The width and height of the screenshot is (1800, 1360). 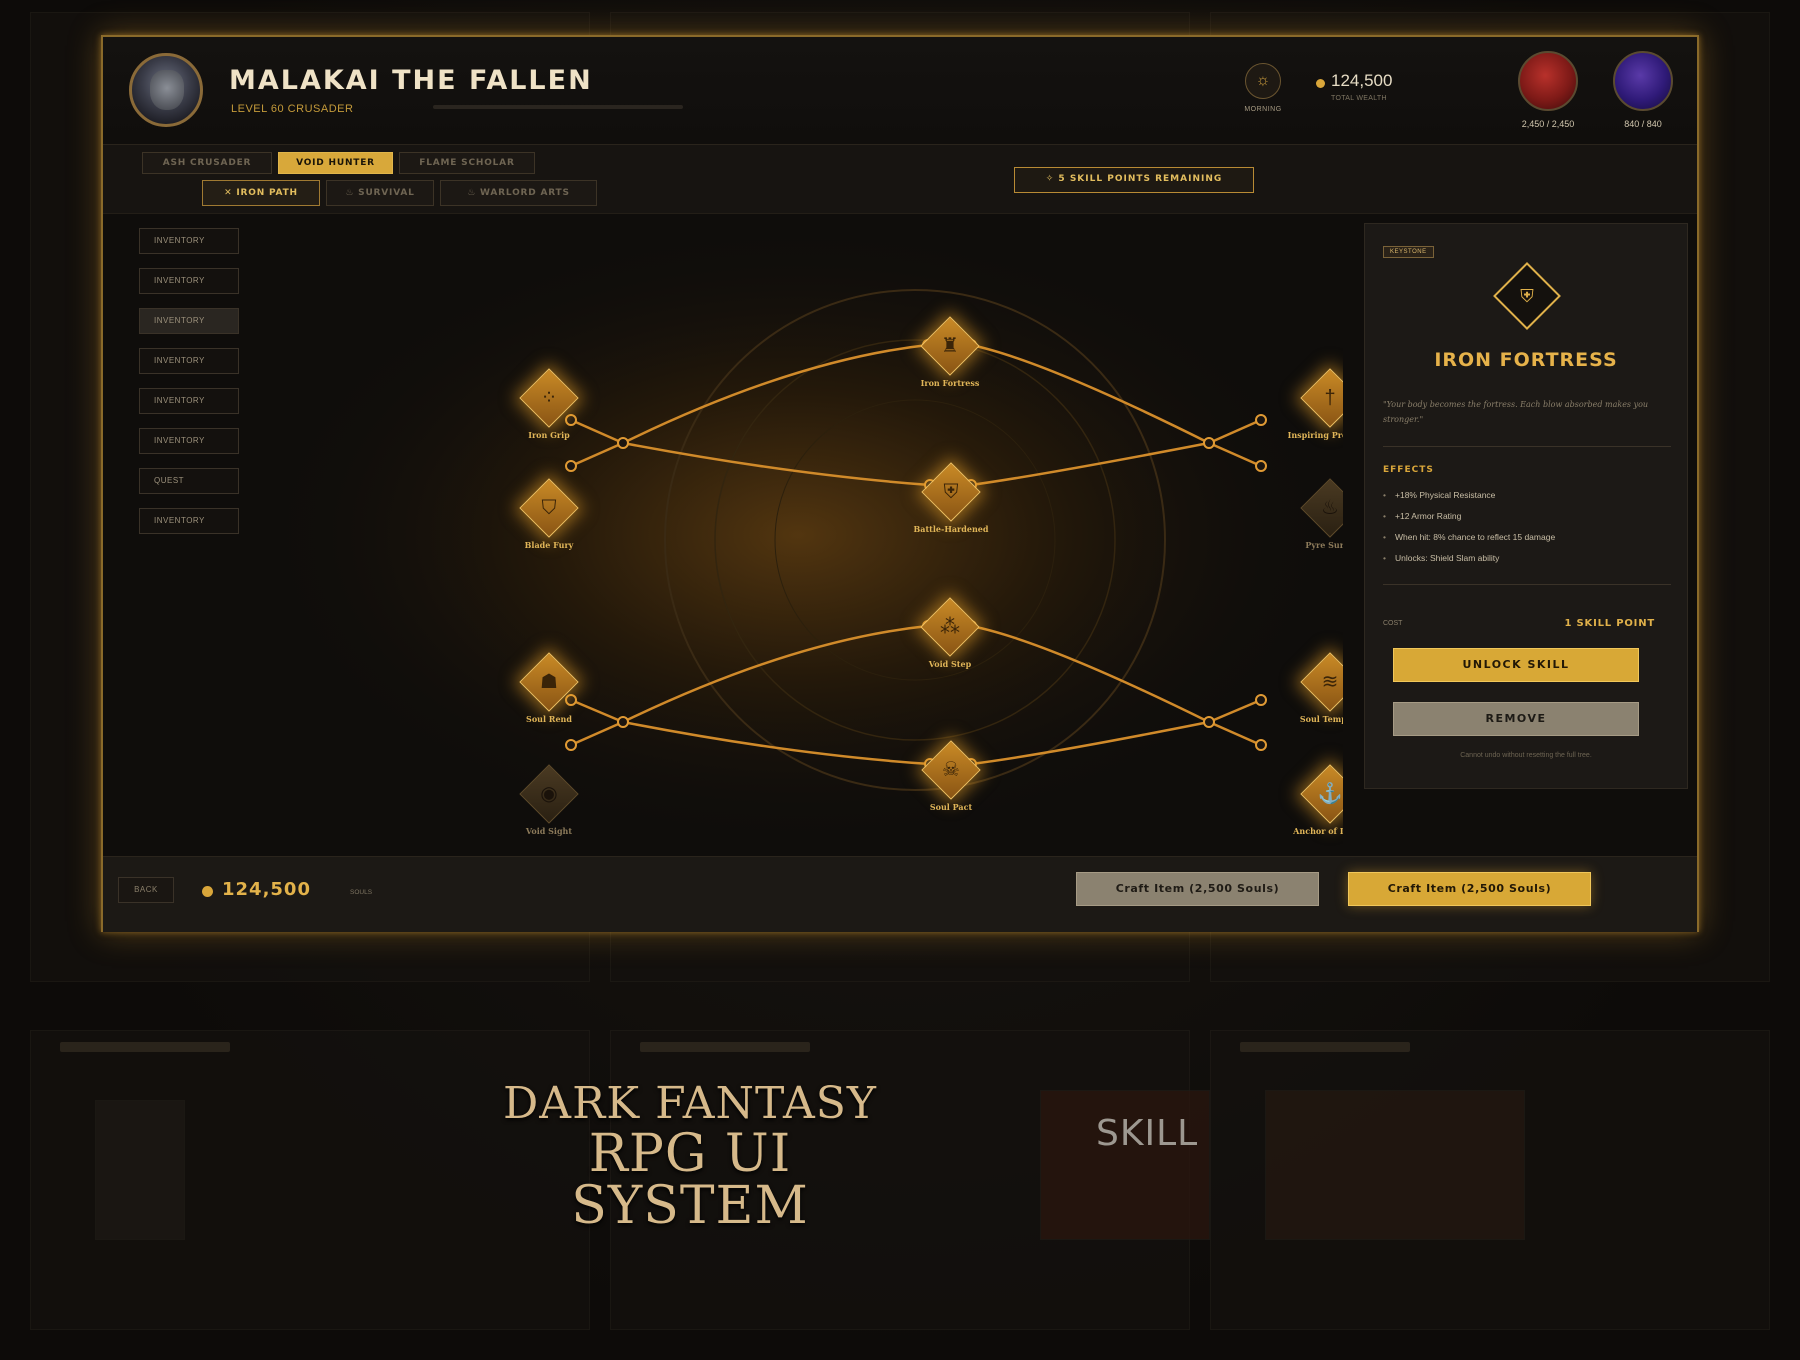 What do you see at coordinates (411, 80) in the screenshot?
I see `character-name: MALAKAI THE FALLEN` at bounding box center [411, 80].